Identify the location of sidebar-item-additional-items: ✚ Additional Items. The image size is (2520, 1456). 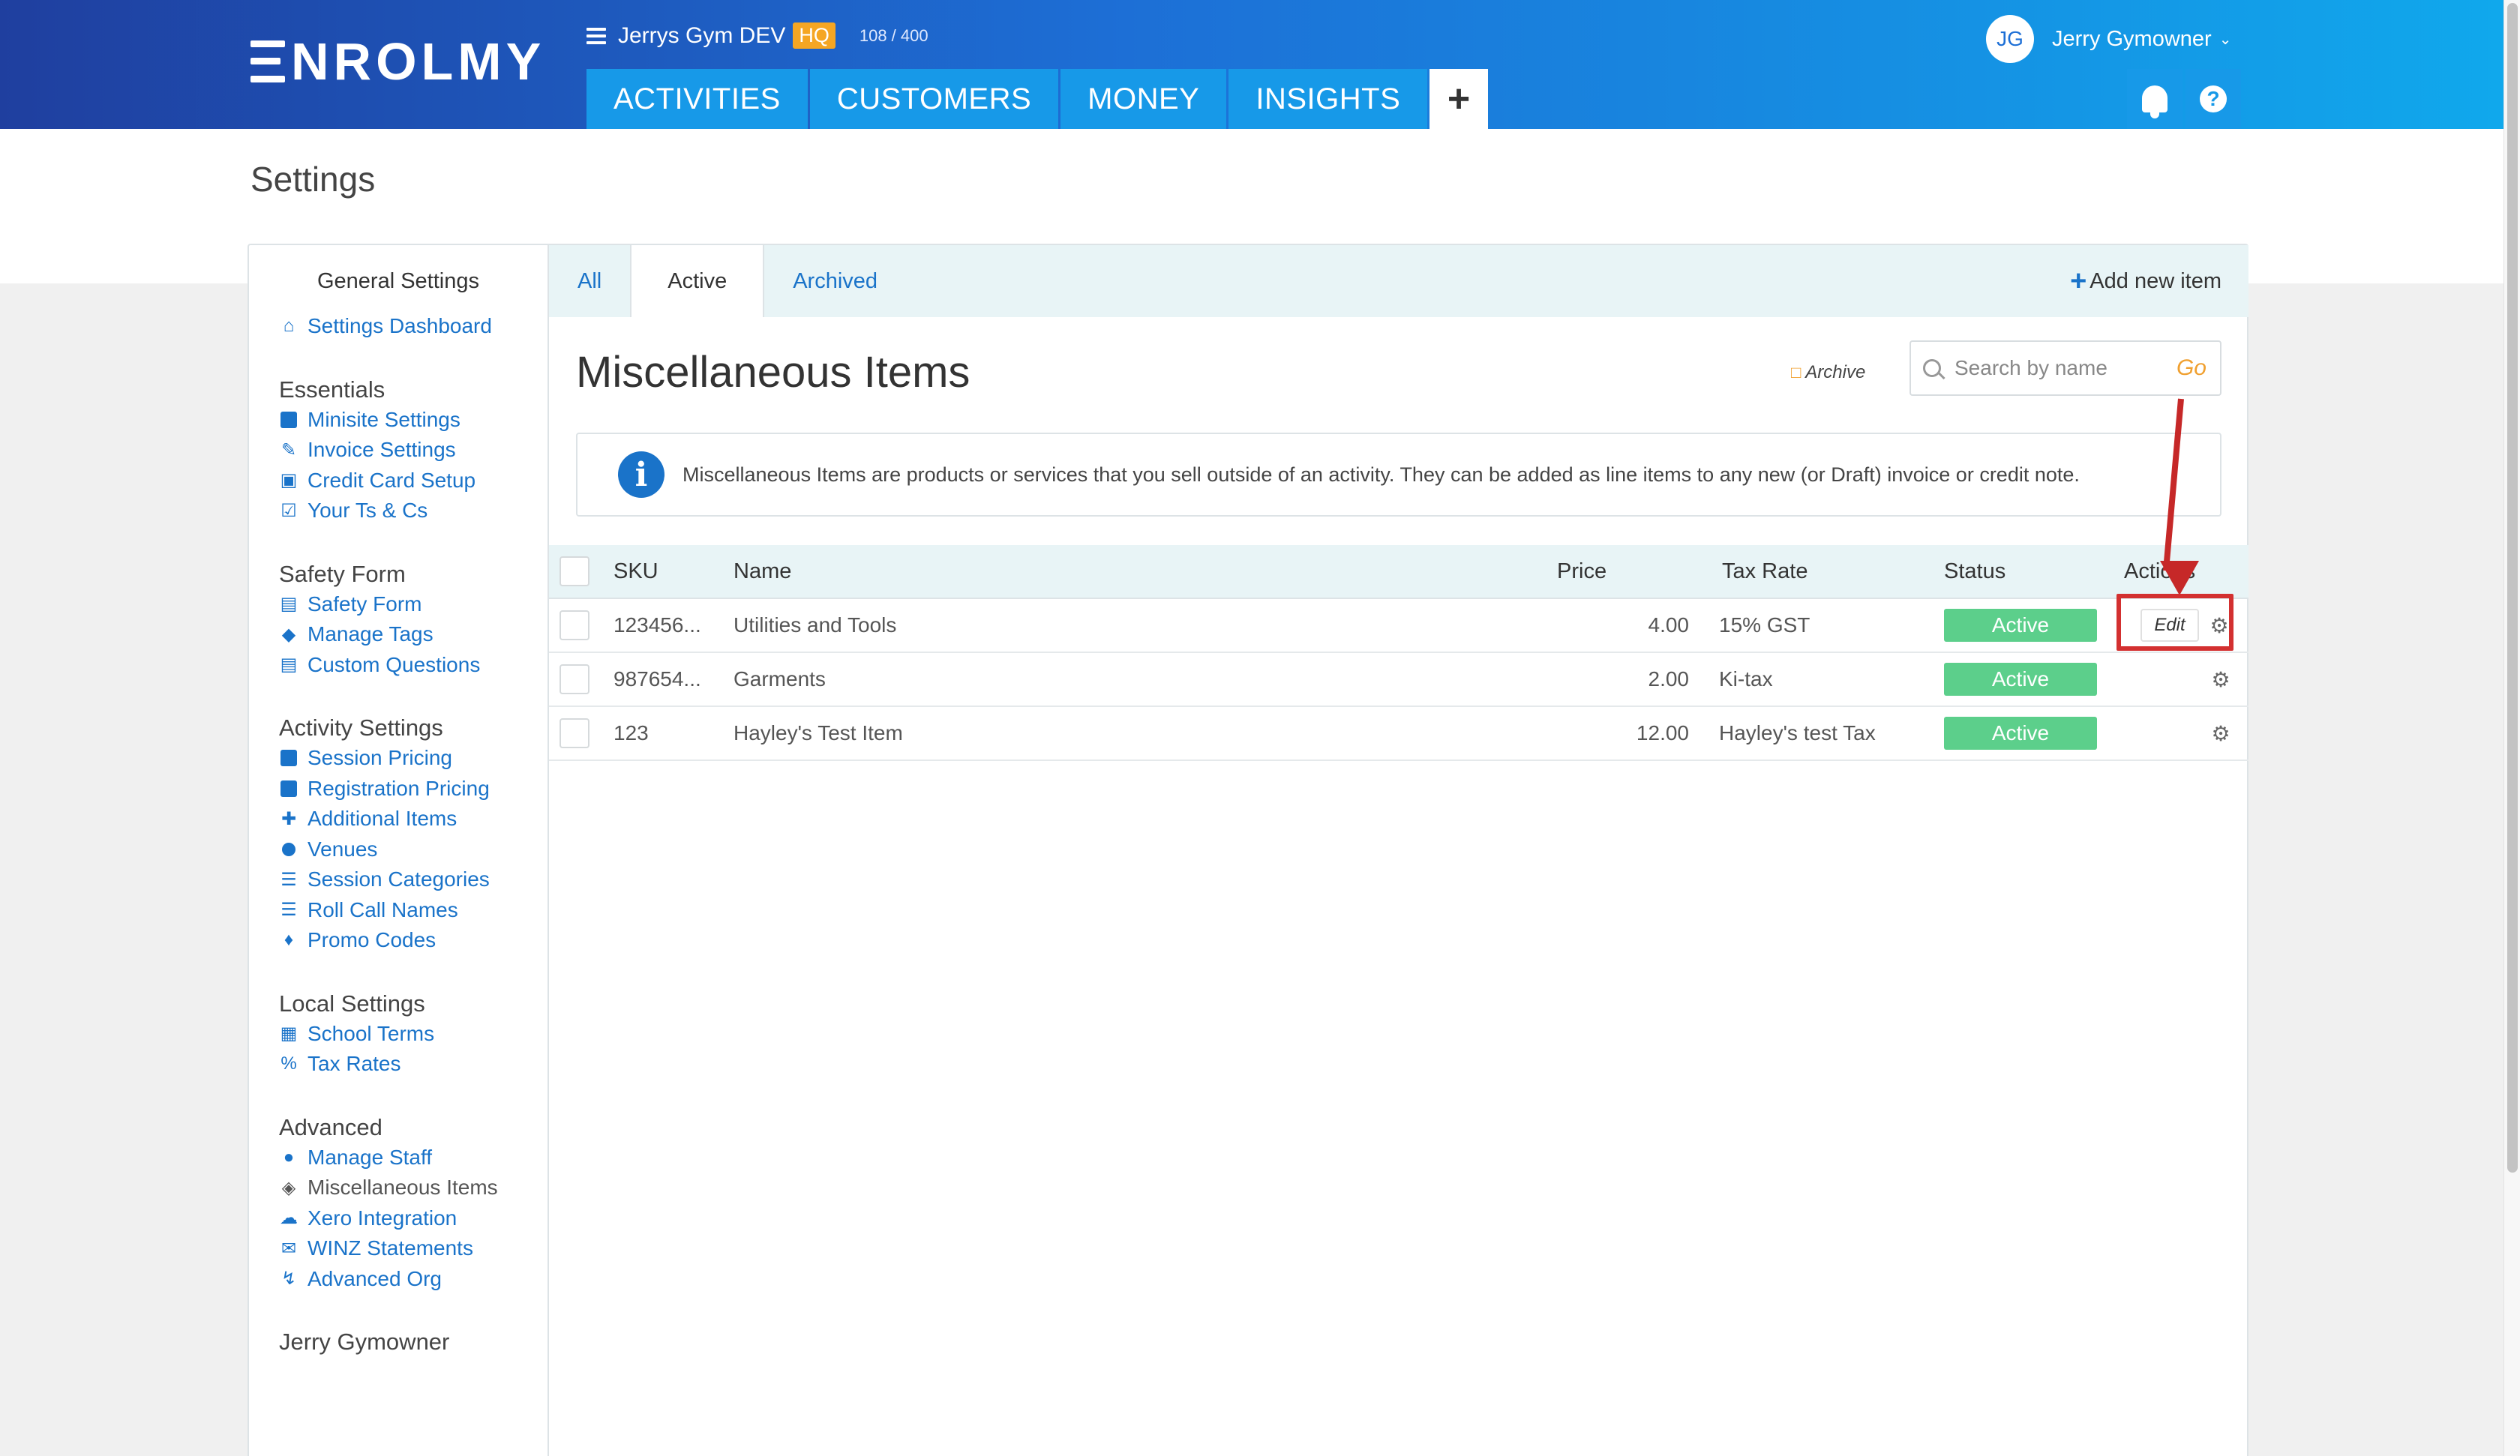
(413, 819).